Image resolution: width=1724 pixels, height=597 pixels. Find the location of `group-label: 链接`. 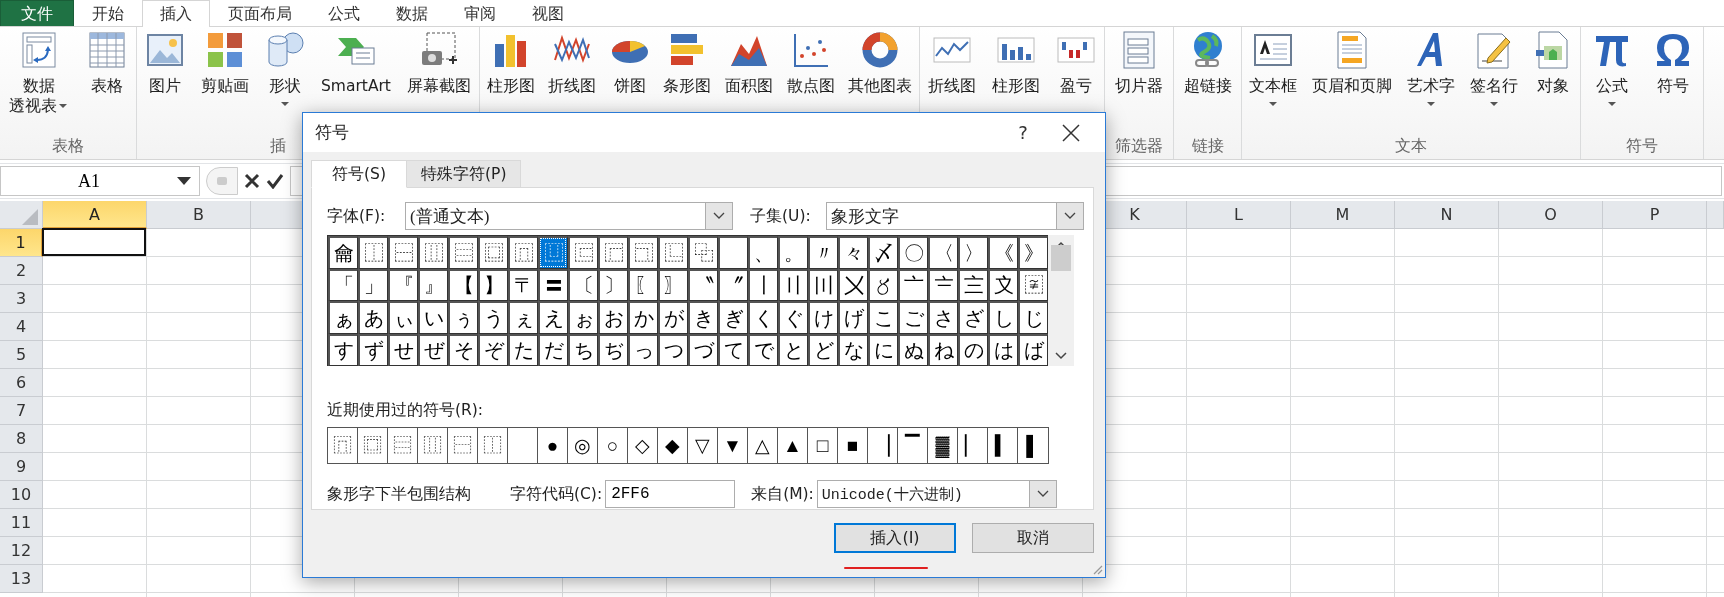

group-label: 链接 is located at coordinates (1207, 146).